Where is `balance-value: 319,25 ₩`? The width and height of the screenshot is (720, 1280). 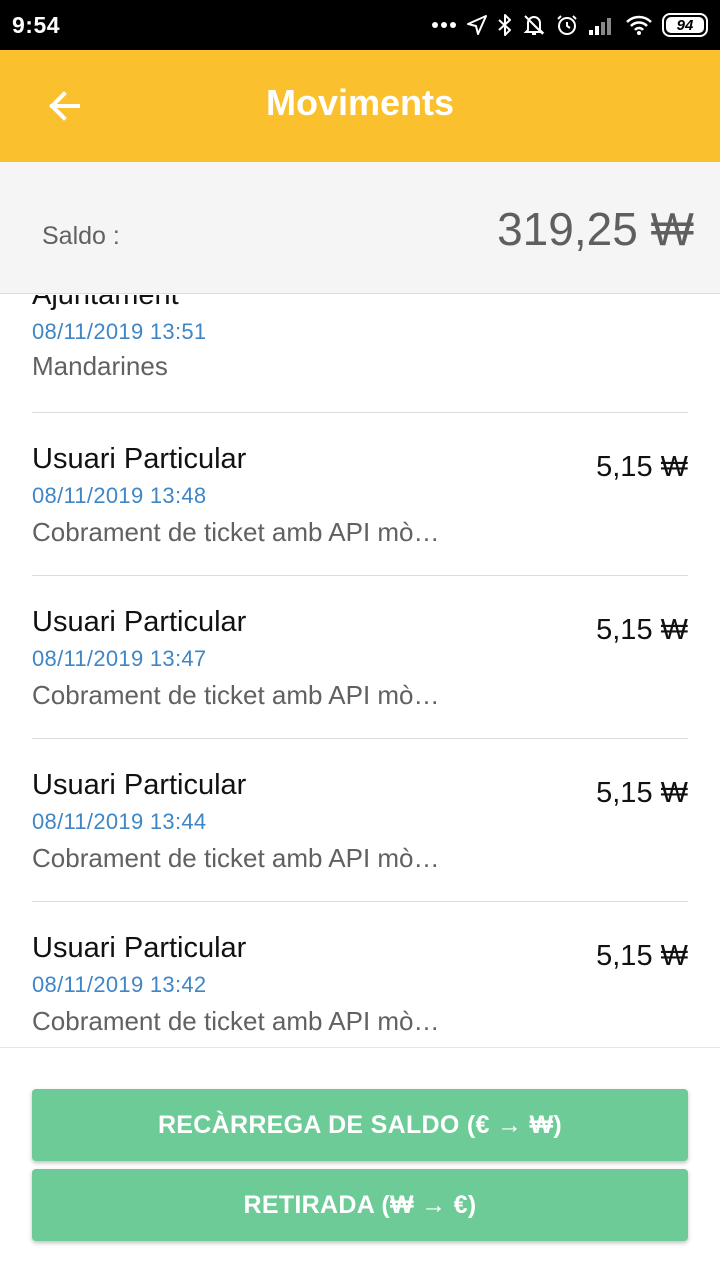
balance-value: 319,25 ₩ is located at coordinates (595, 229).